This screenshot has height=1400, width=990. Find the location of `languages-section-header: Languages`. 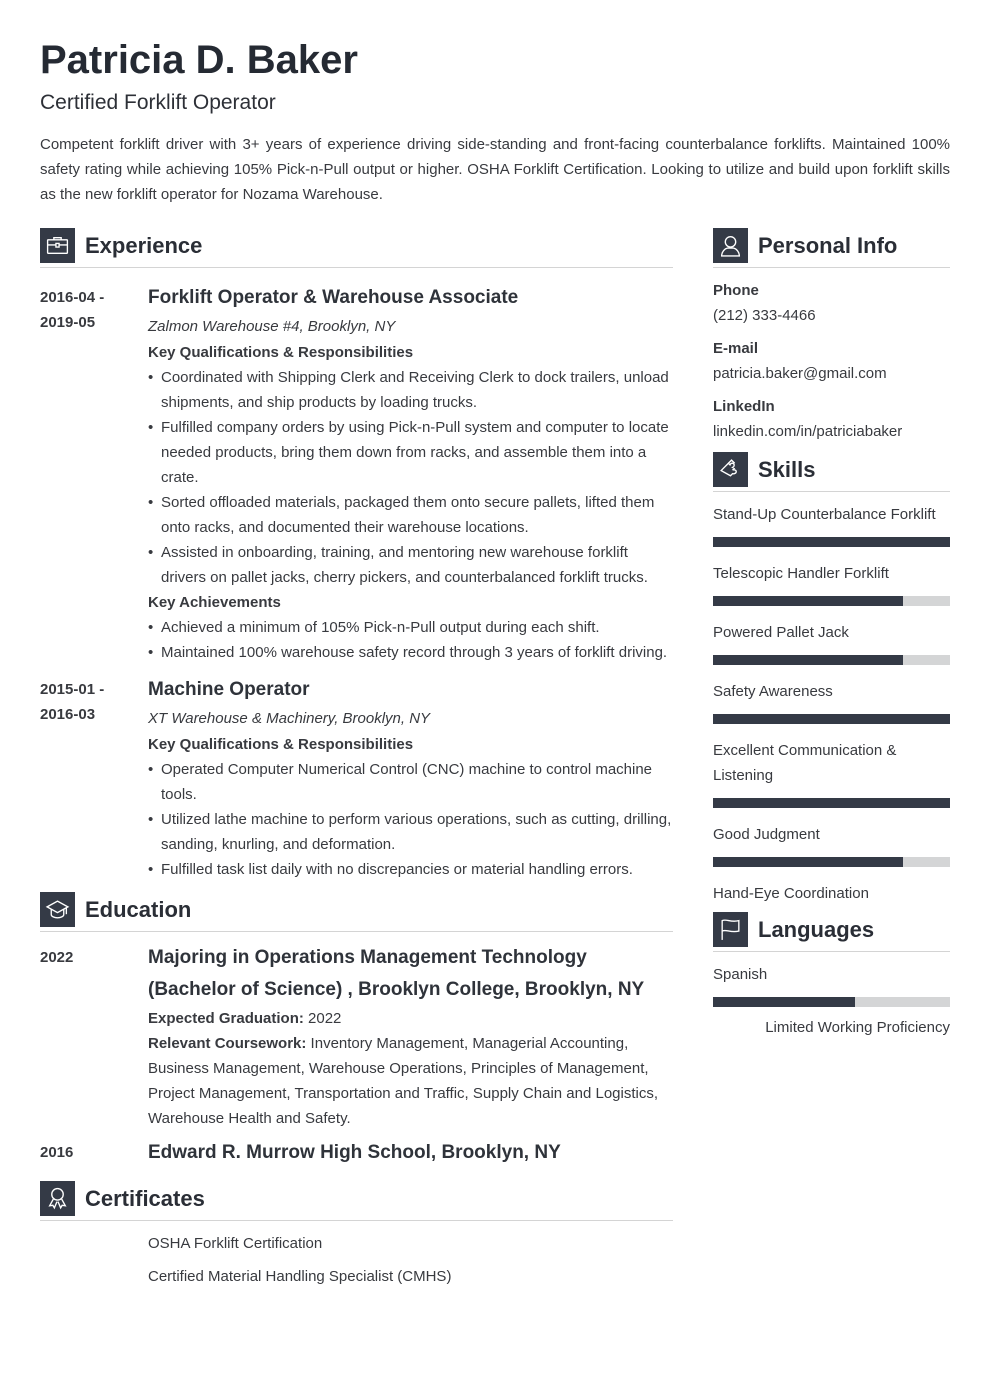

languages-section-header: Languages is located at coordinates (831, 932).